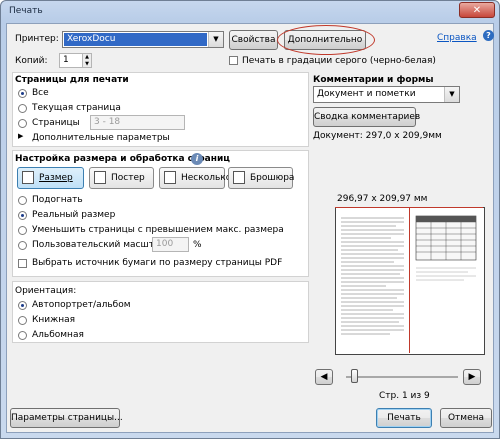  I want to click on orientation-landscape-radio, so click(22, 335).